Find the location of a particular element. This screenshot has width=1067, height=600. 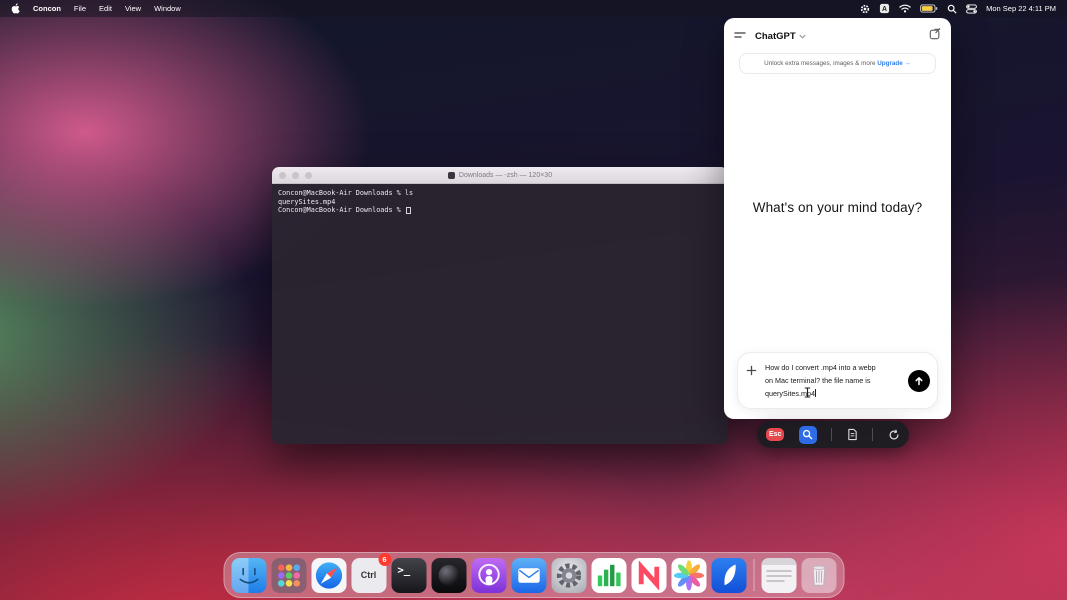

menu-edit: Edit is located at coordinates (105, 8).